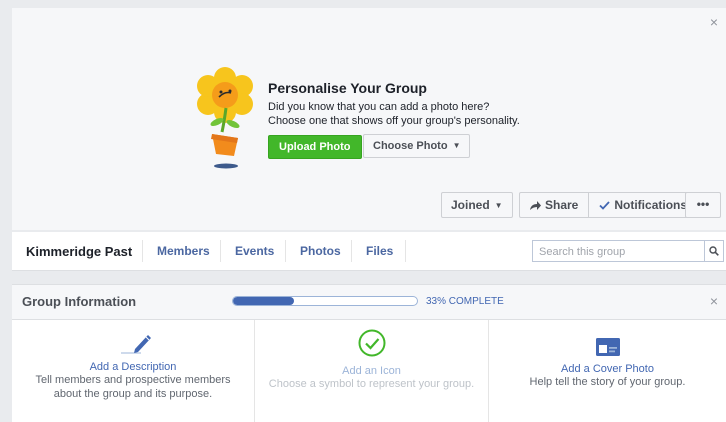  What do you see at coordinates (254, 251) in the screenshot?
I see `tab-events: Events` at bounding box center [254, 251].